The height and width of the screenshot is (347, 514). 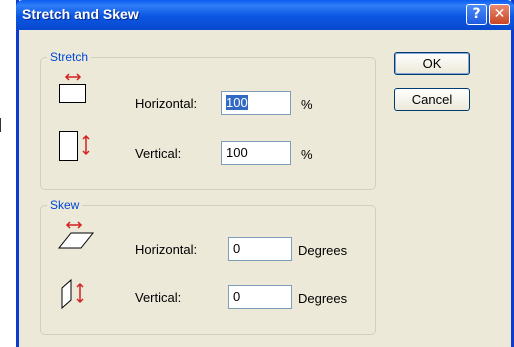 I want to click on title-bar: Stretch and Skew ? ✕, so click(x=265, y=15).